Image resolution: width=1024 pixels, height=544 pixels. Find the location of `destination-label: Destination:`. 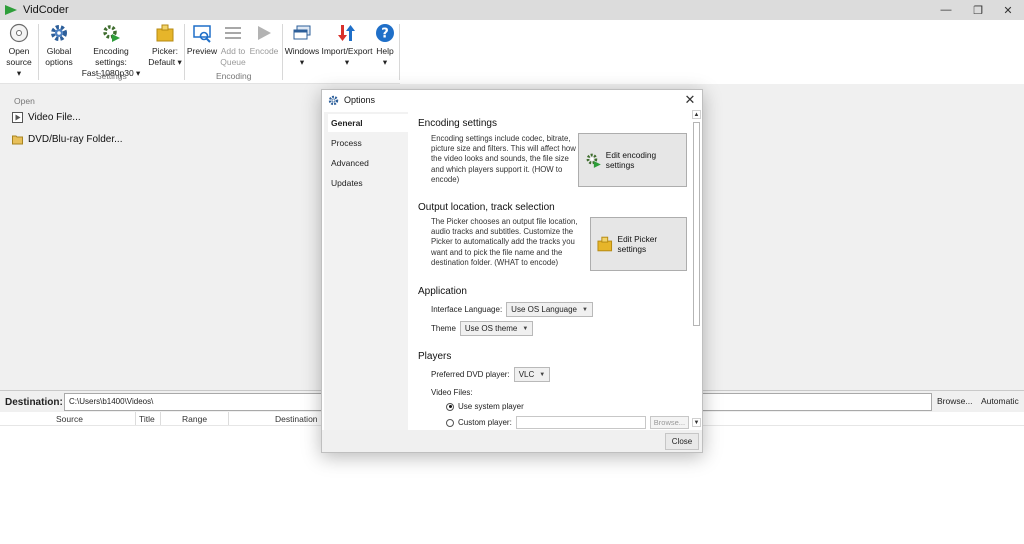

destination-label: Destination: is located at coordinates (34, 402).